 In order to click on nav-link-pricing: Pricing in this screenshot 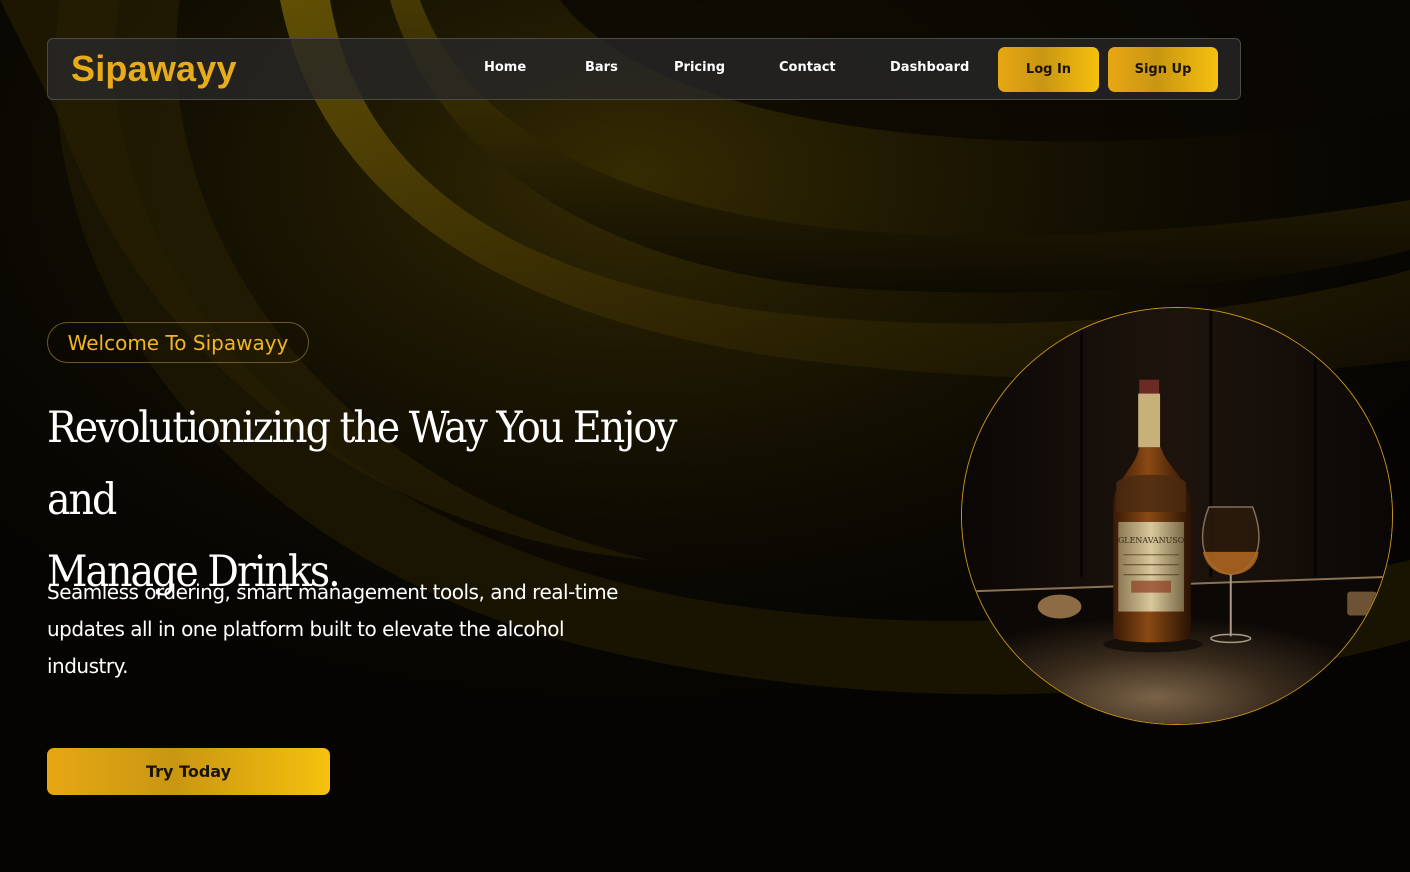, I will do `click(699, 67)`.